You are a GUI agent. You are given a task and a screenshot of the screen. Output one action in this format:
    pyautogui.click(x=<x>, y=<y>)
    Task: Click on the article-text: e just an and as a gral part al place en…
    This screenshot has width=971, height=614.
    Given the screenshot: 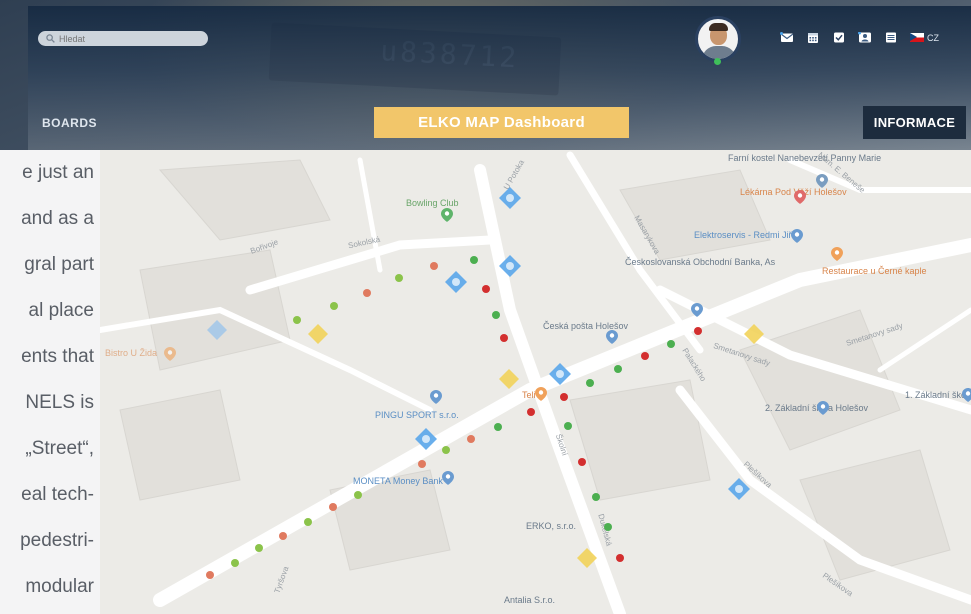 What is the action you would take?
    pyautogui.click(x=50, y=382)
    